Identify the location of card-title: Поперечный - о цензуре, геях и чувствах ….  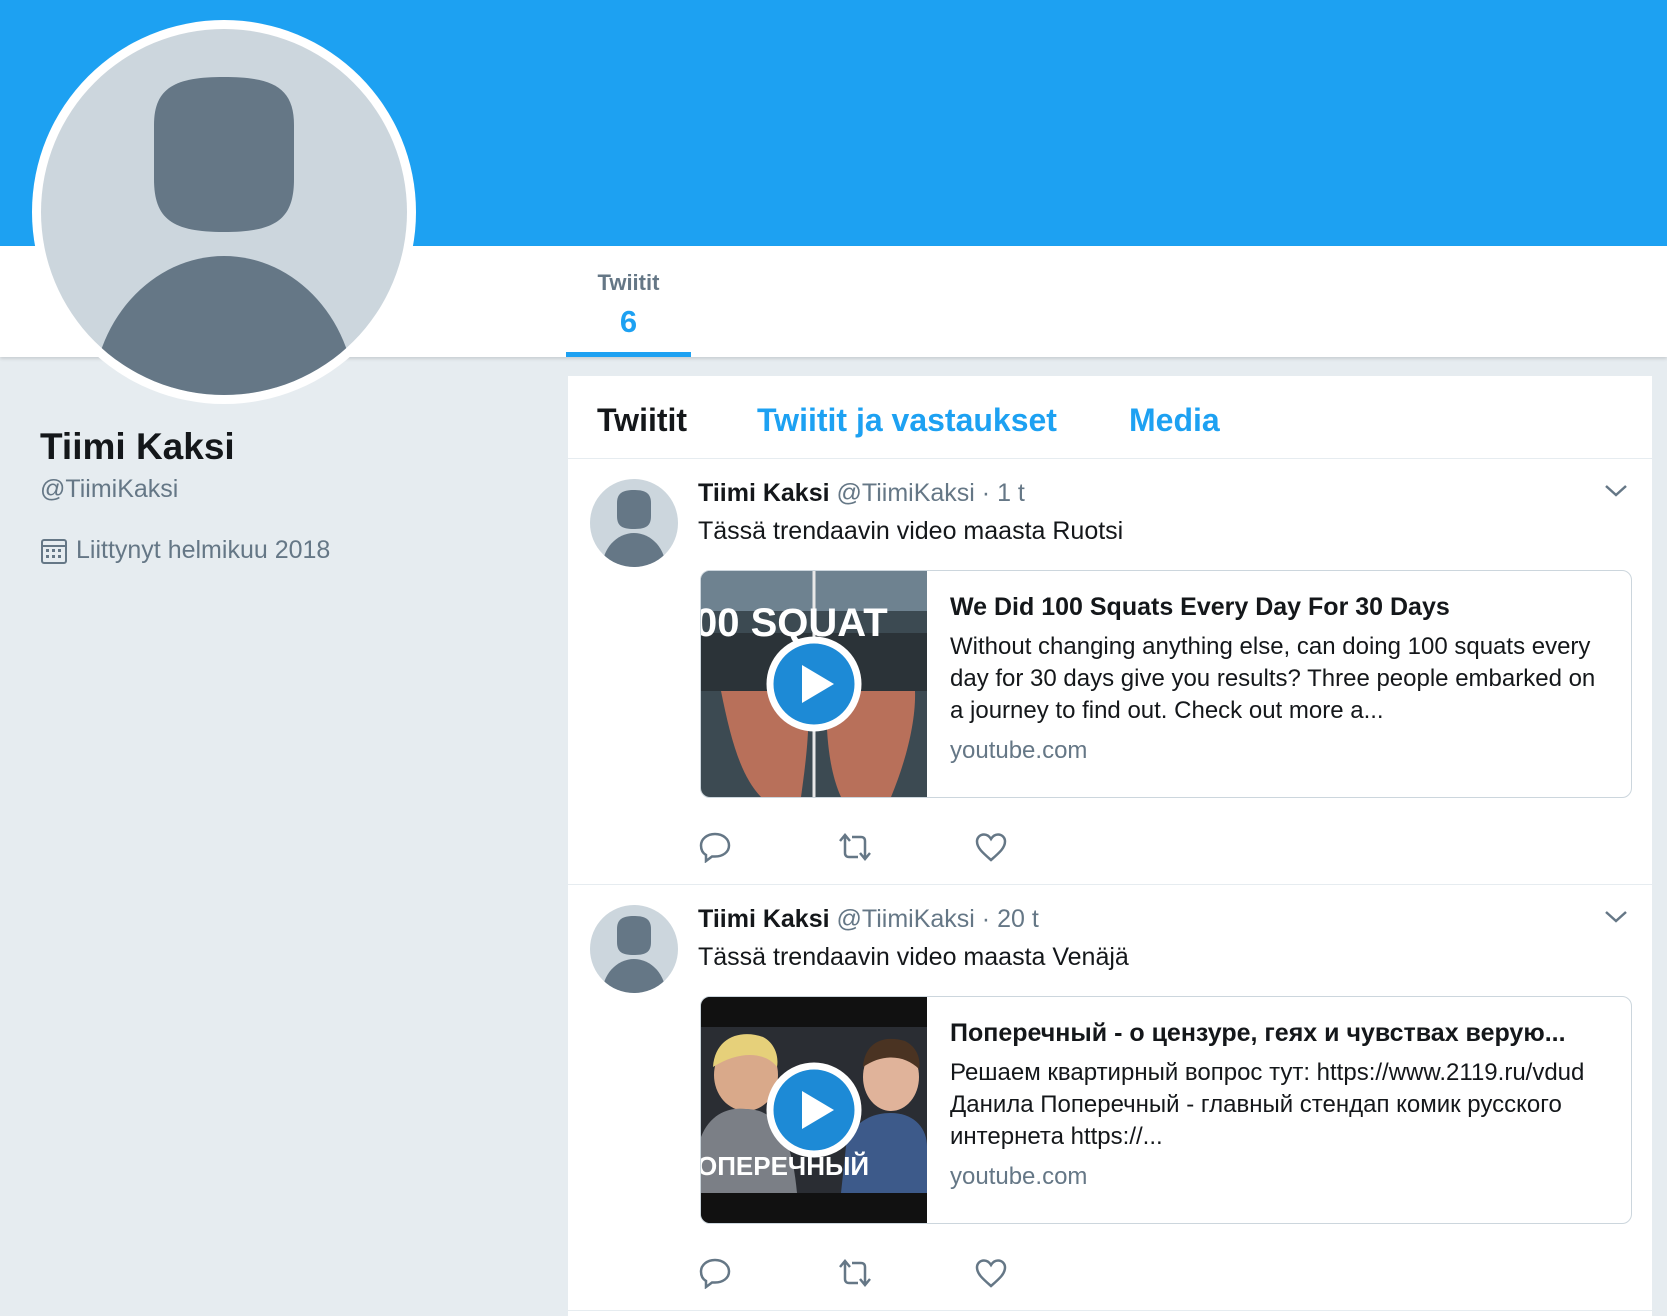
(1280, 1033).